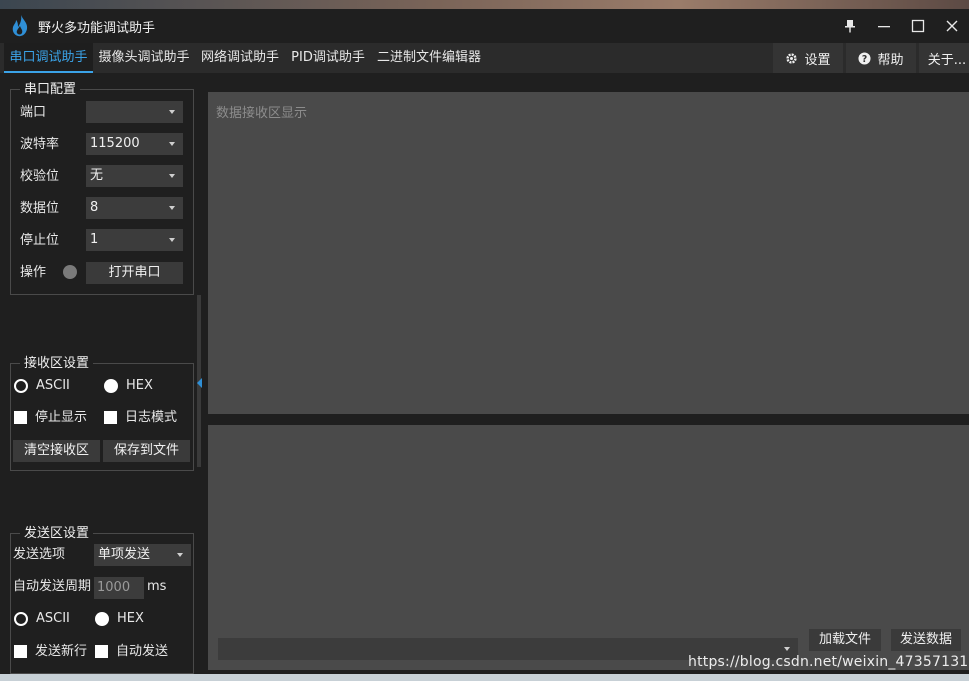  I want to click on recv-ascii-label: ASCII, so click(53, 385).